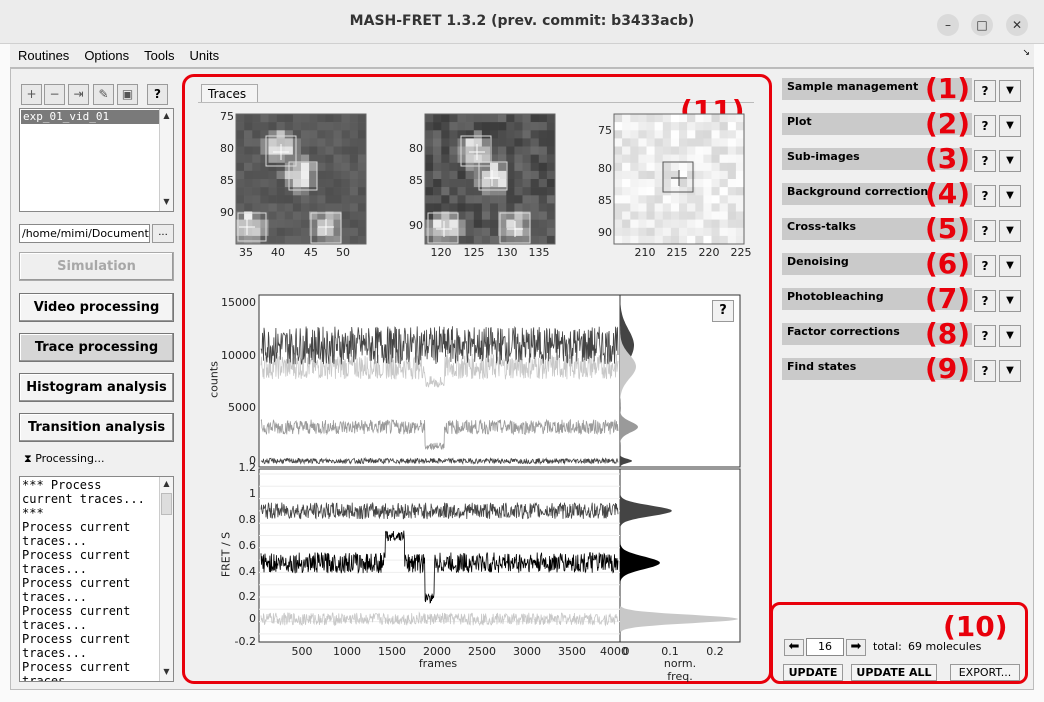 Image resolution: width=1044 pixels, height=702 pixels. What do you see at coordinates (416, 225) in the screenshot?
I see `image-ytick: 90` at bounding box center [416, 225].